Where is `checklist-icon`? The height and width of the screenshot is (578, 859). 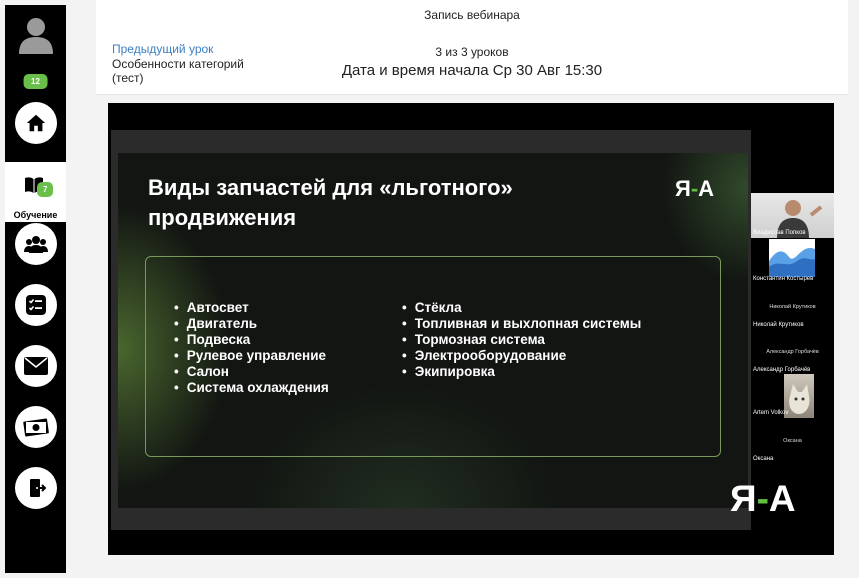
checklist-icon is located at coordinates (35, 305).